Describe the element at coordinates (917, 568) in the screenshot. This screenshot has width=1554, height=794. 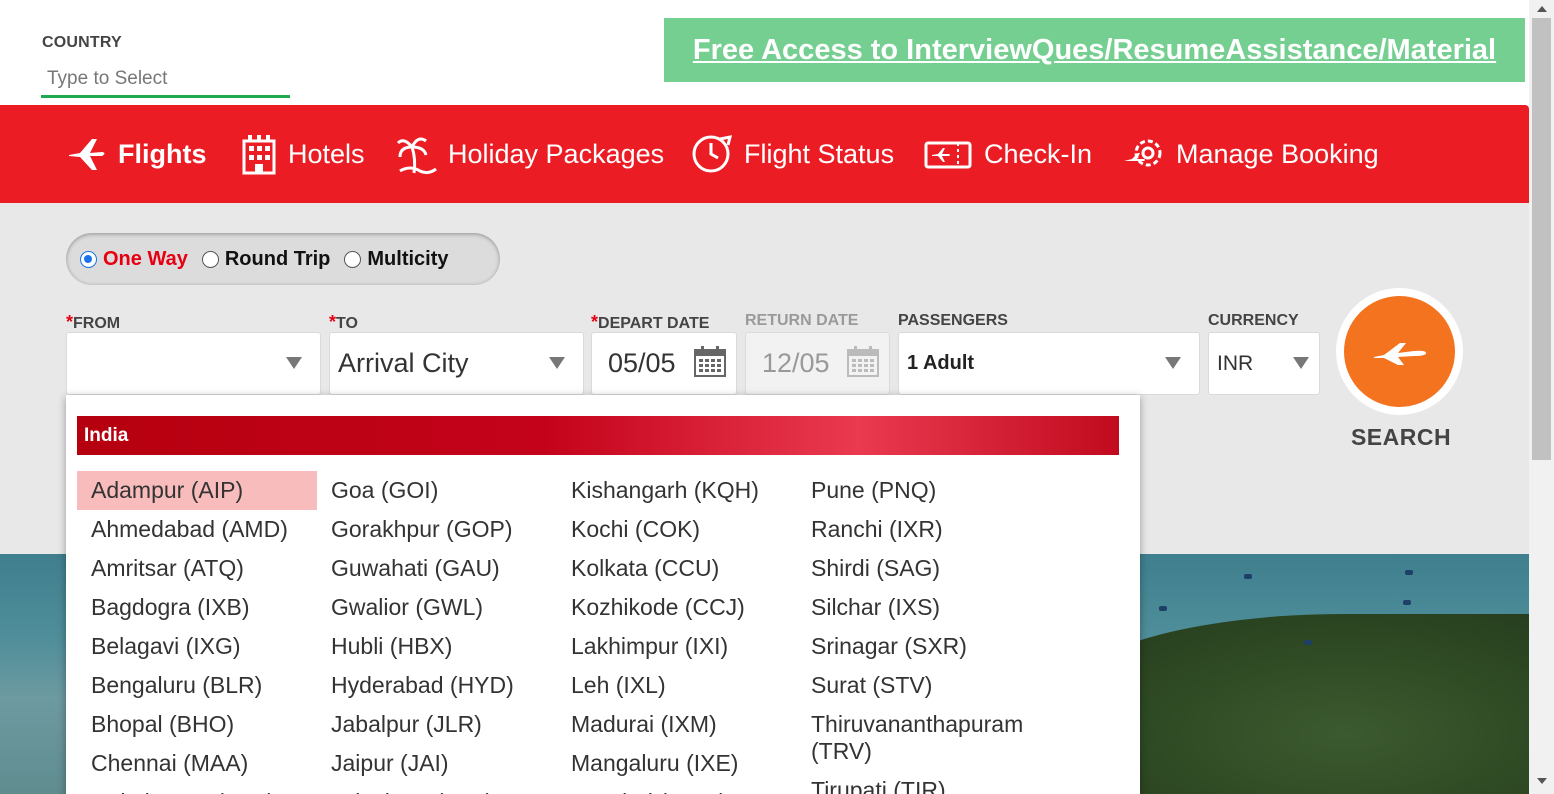
I see `city-option: Shirdi (SAG)` at that location.